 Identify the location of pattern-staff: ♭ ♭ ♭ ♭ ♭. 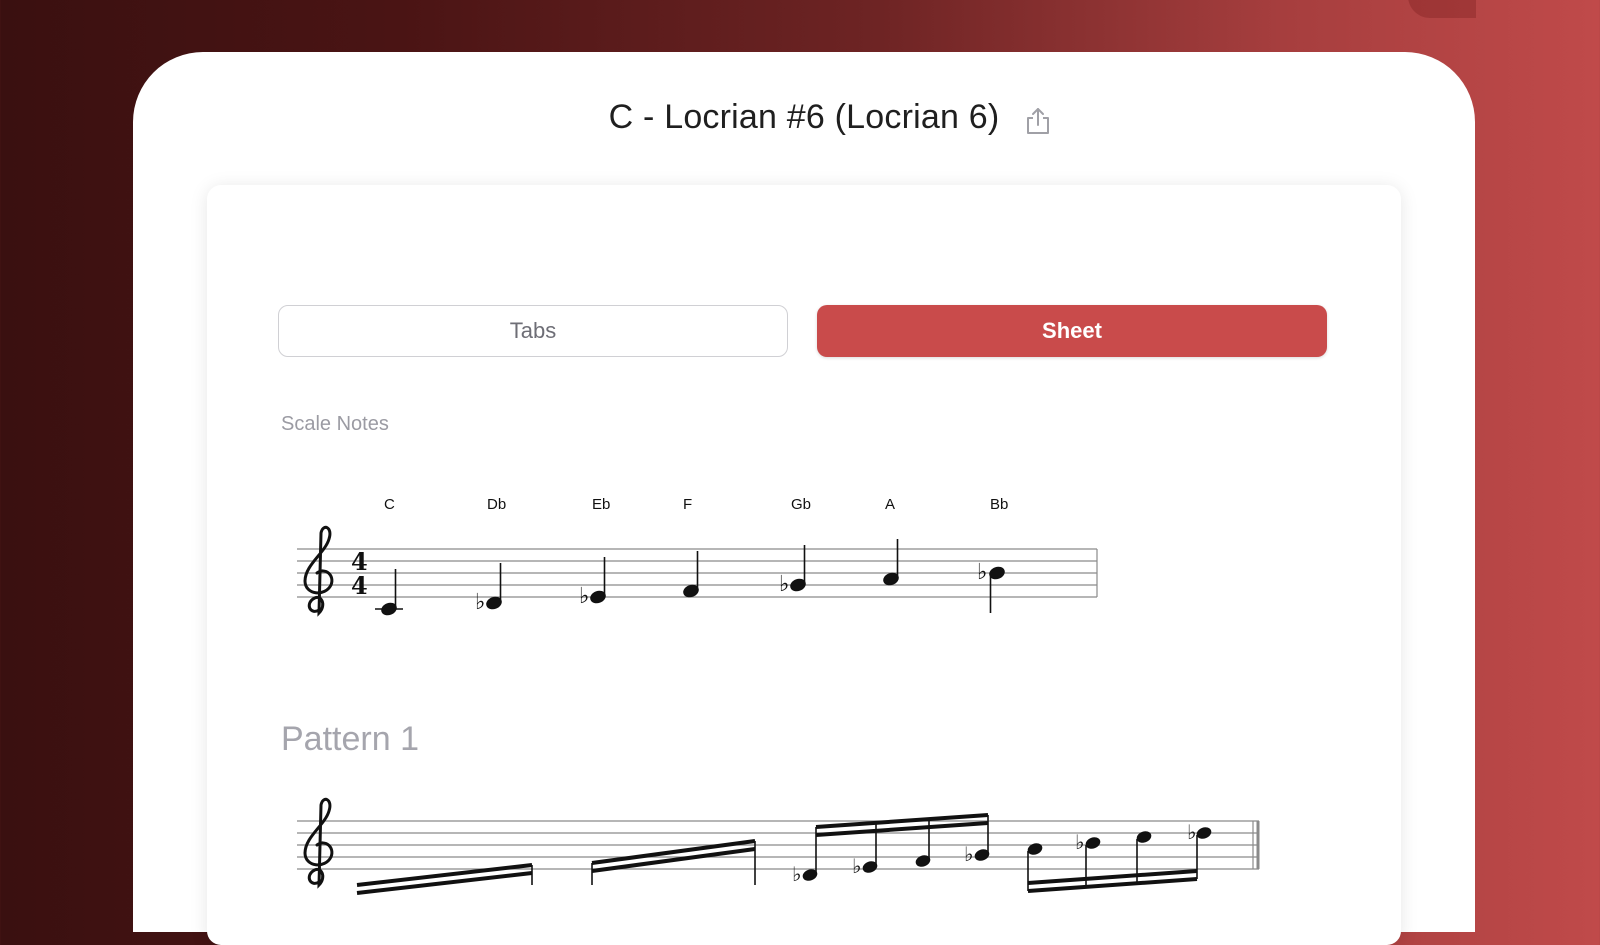
(778, 846).